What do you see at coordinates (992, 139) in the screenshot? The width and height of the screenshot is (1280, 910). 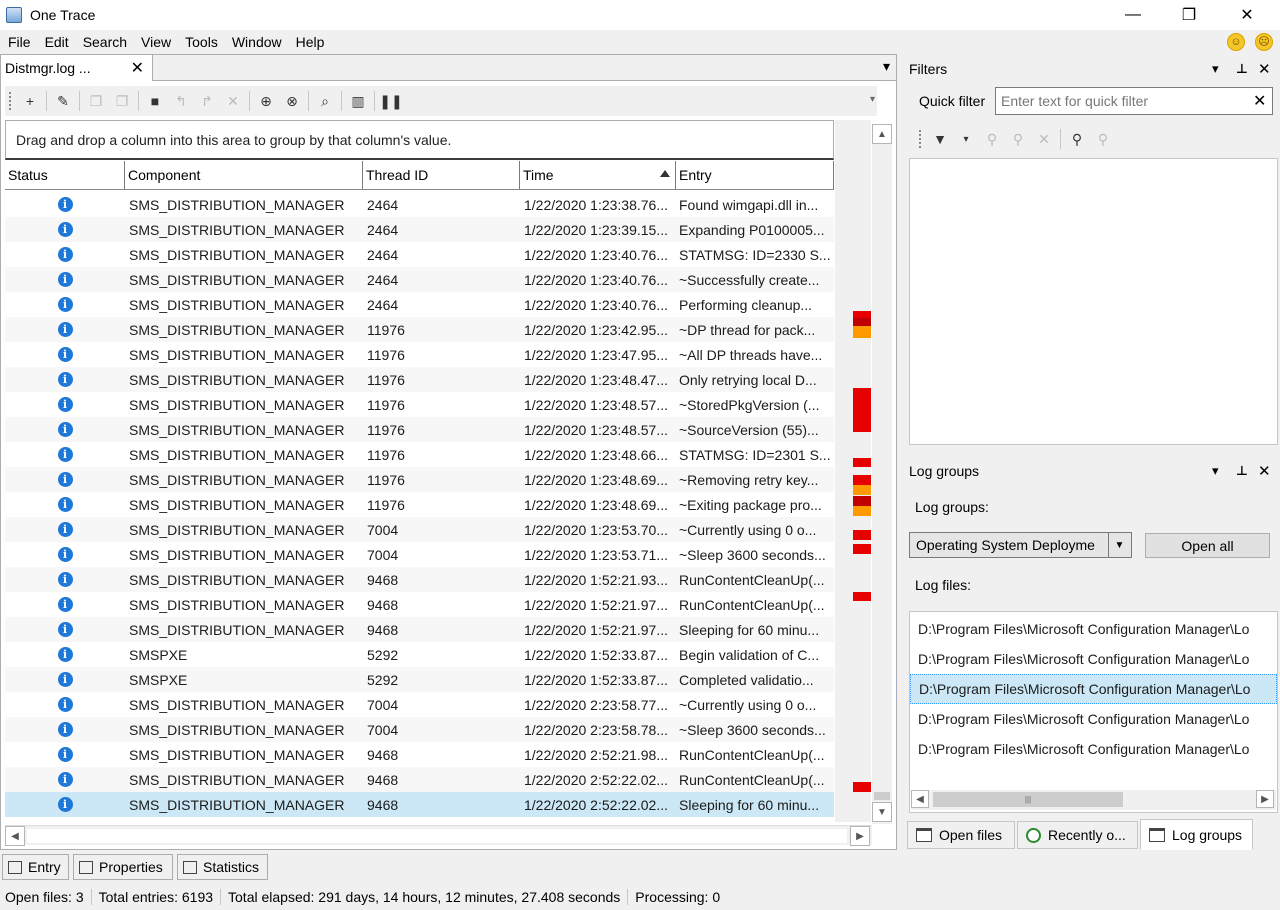 I see `edit-filter-icon: ⚲` at bounding box center [992, 139].